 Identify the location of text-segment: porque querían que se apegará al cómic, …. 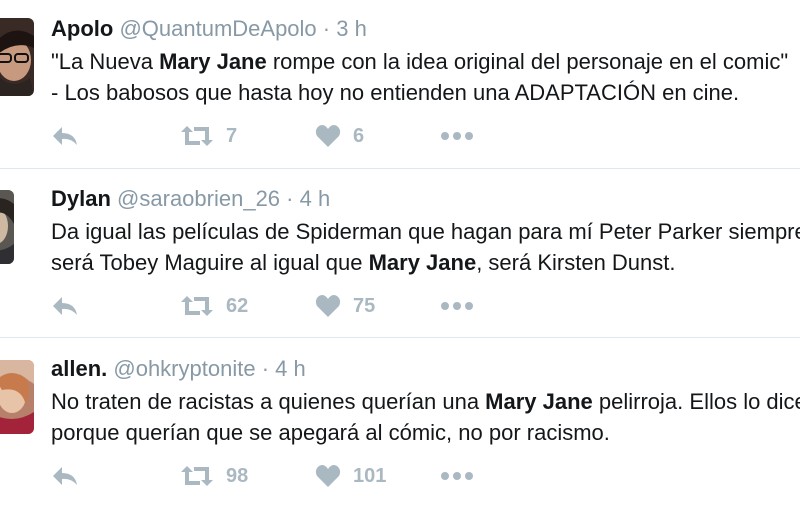
(330, 432).